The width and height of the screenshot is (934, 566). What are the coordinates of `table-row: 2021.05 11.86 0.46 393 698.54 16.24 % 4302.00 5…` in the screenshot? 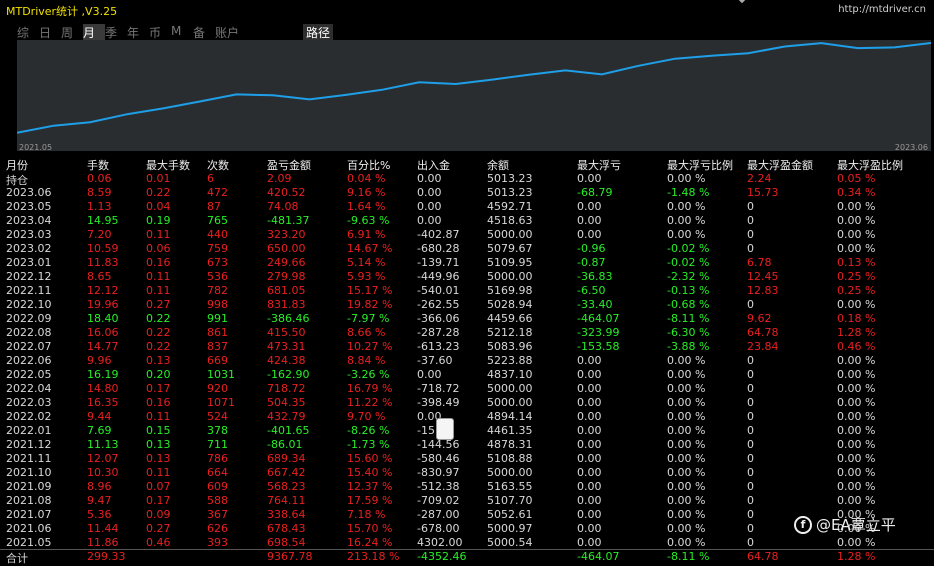 It's located at (467, 543).